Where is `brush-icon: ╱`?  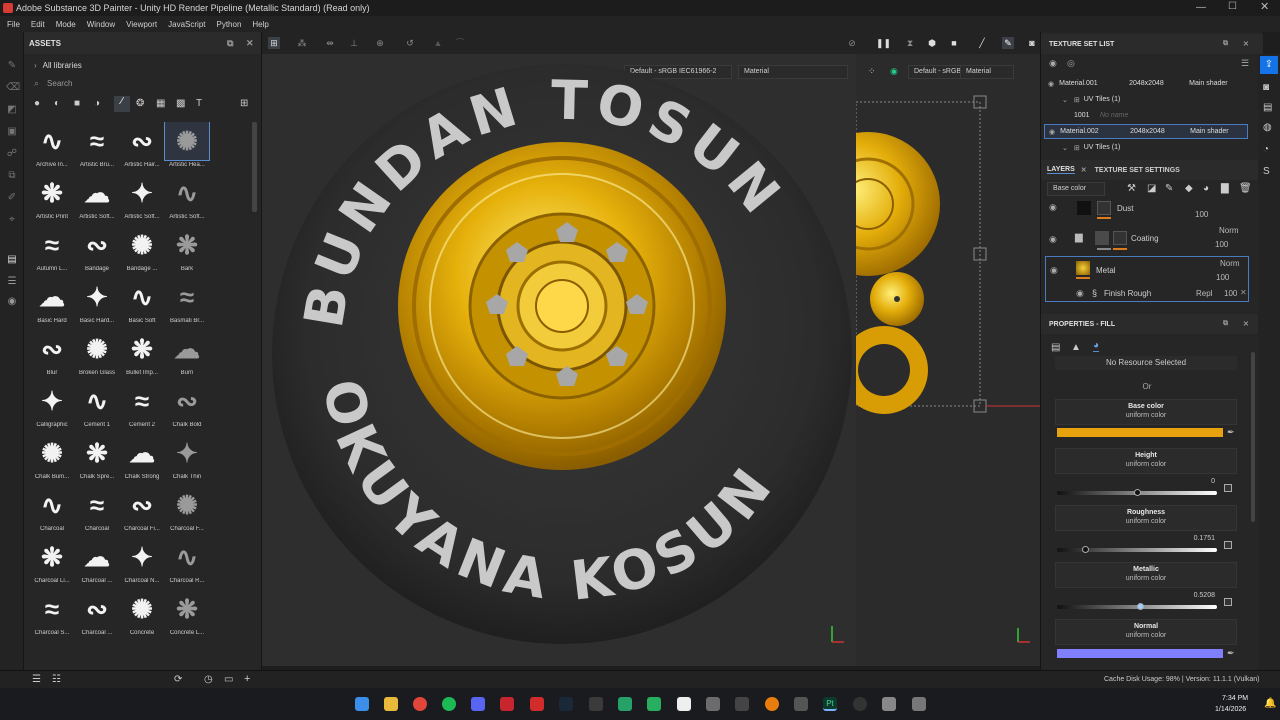 brush-icon: ╱ is located at coordinates (982, 43).